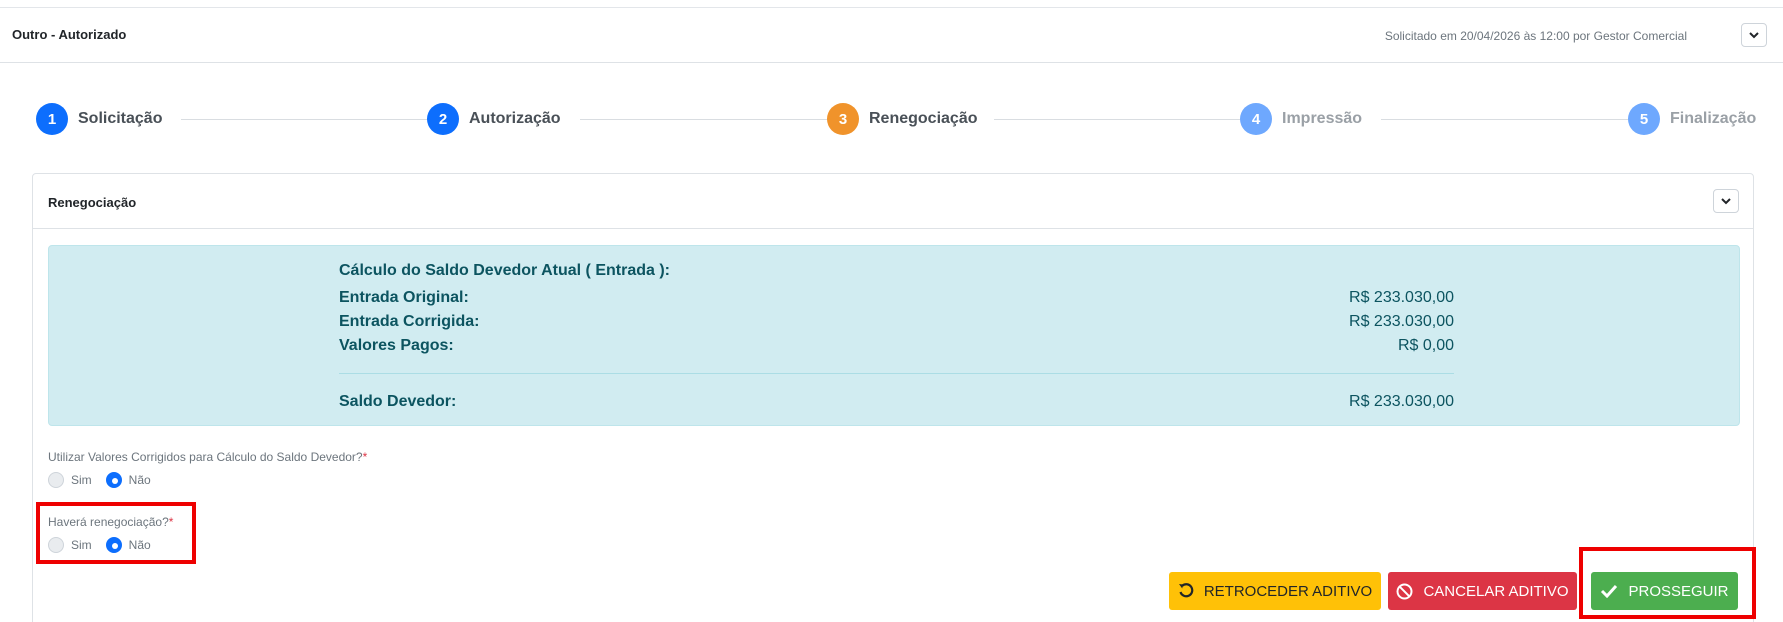  I want to click on step-impressao: 4 Impressão, so click(1301, 119).